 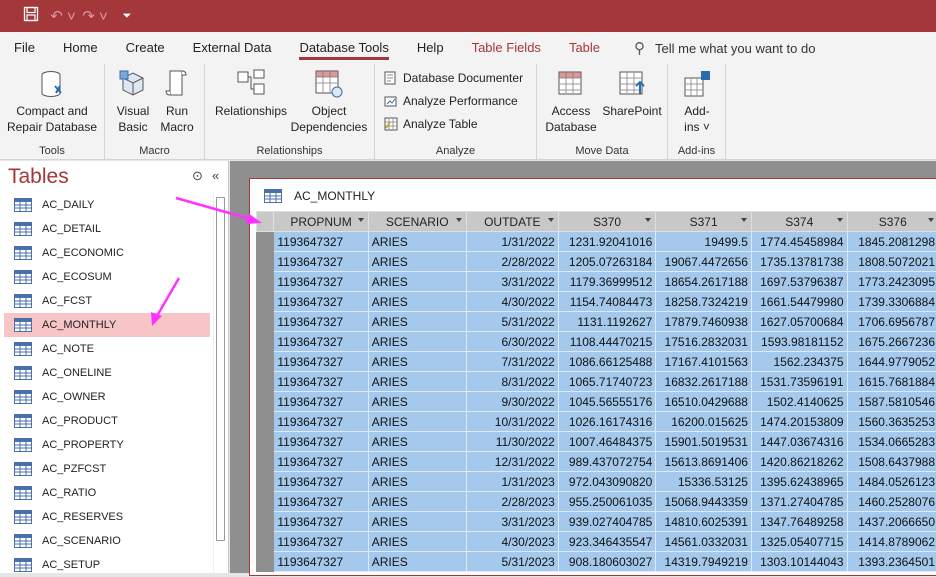 What do you see at coordinates (704, 282) in the screenshot?
I see `table-cell: 18654.2617188` at bounding box center [704, 282].